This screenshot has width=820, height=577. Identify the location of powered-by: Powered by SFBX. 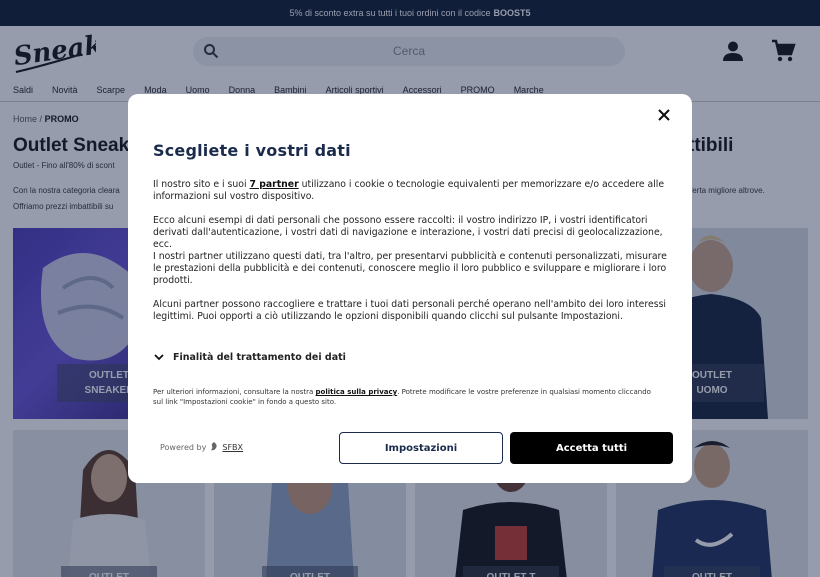
(201, 447).